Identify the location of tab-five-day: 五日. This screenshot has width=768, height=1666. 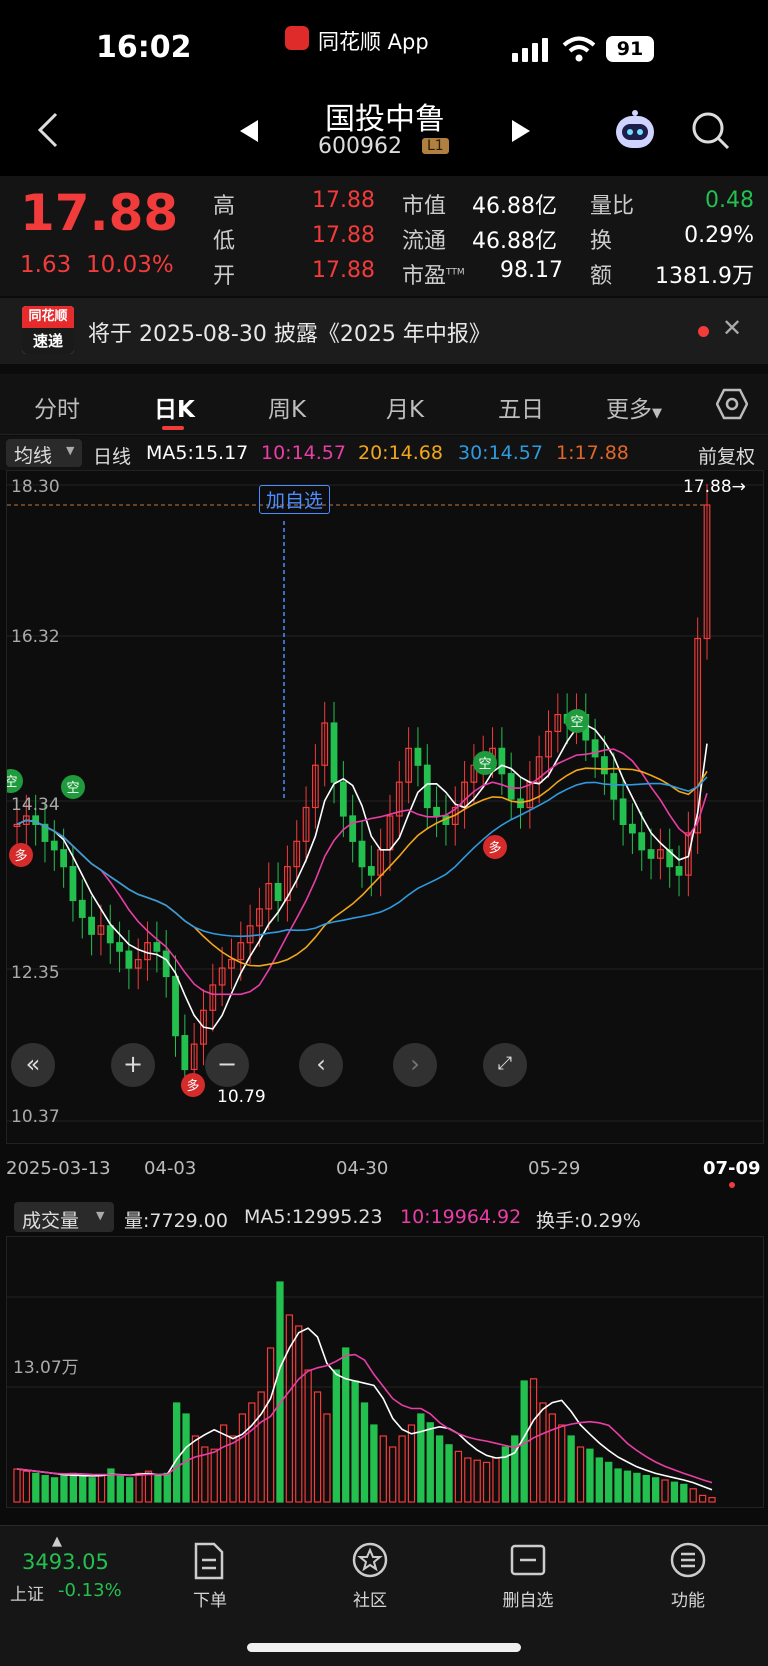
(521, 407).